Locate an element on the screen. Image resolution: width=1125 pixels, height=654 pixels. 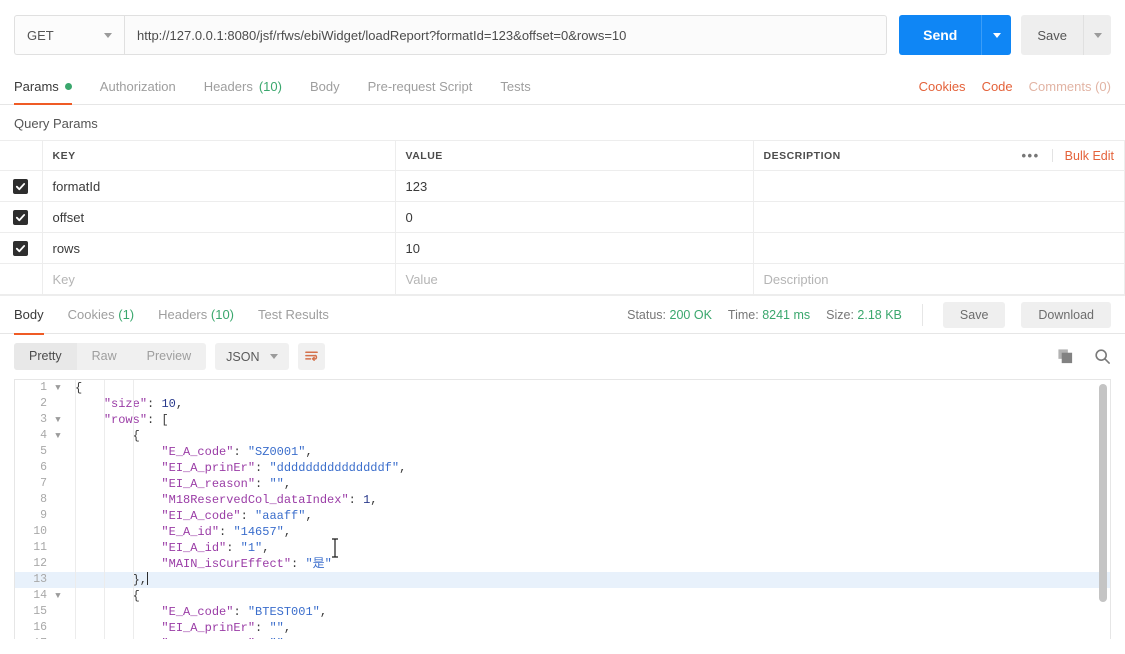
response-tab-test-results-label: Test Results is located at coordinates (293, 314).